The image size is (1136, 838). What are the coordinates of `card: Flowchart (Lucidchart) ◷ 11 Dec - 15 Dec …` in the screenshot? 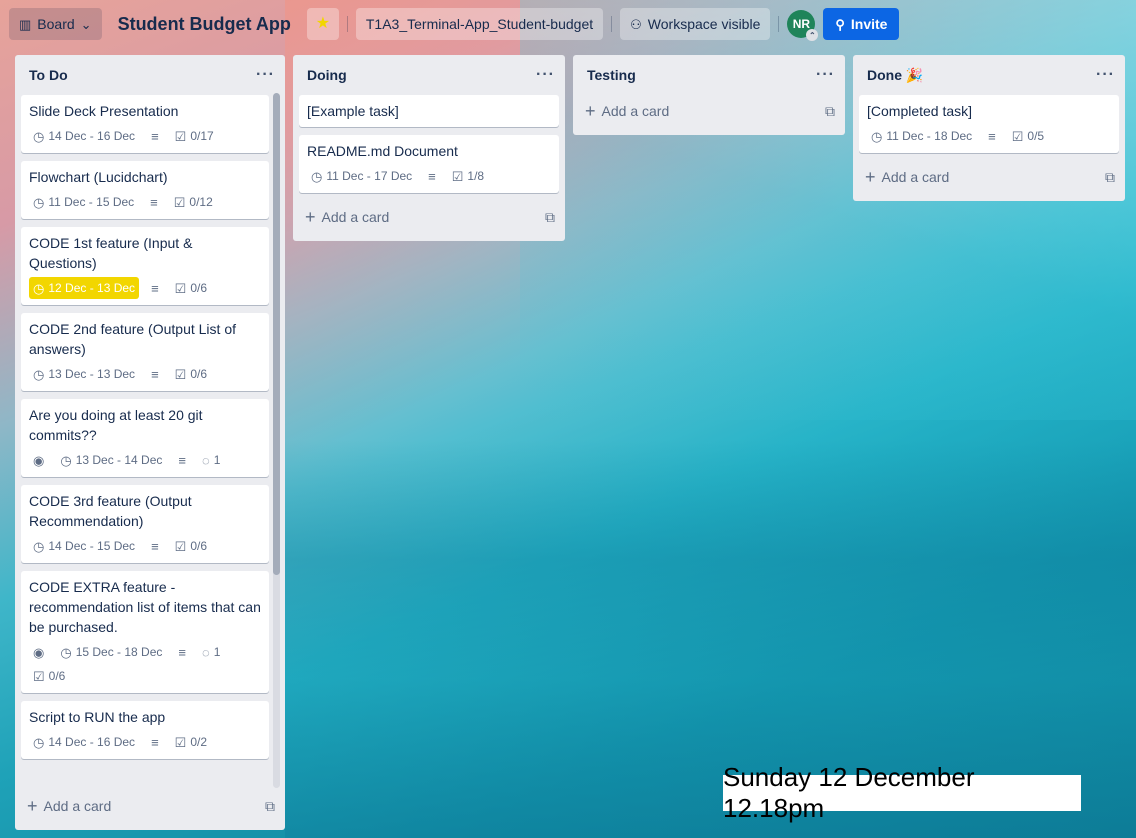 It's located at (145, 190).